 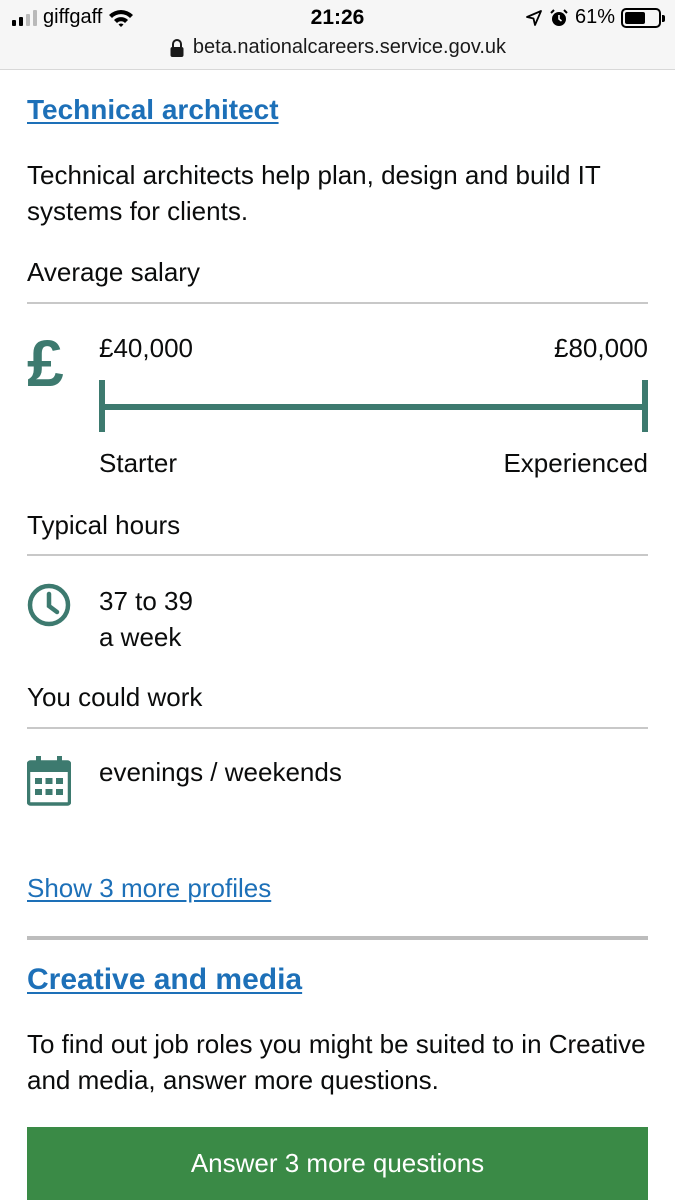 I want to click on salary-experienced-label: Experienced, so click(x=575, y=463).